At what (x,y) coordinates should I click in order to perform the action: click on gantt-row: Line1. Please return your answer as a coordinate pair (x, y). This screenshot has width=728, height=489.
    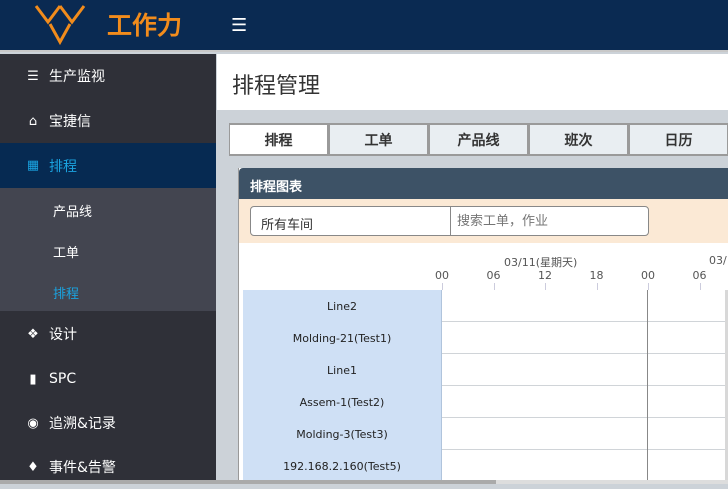
    Looking at the image, I should click on (485, 370).